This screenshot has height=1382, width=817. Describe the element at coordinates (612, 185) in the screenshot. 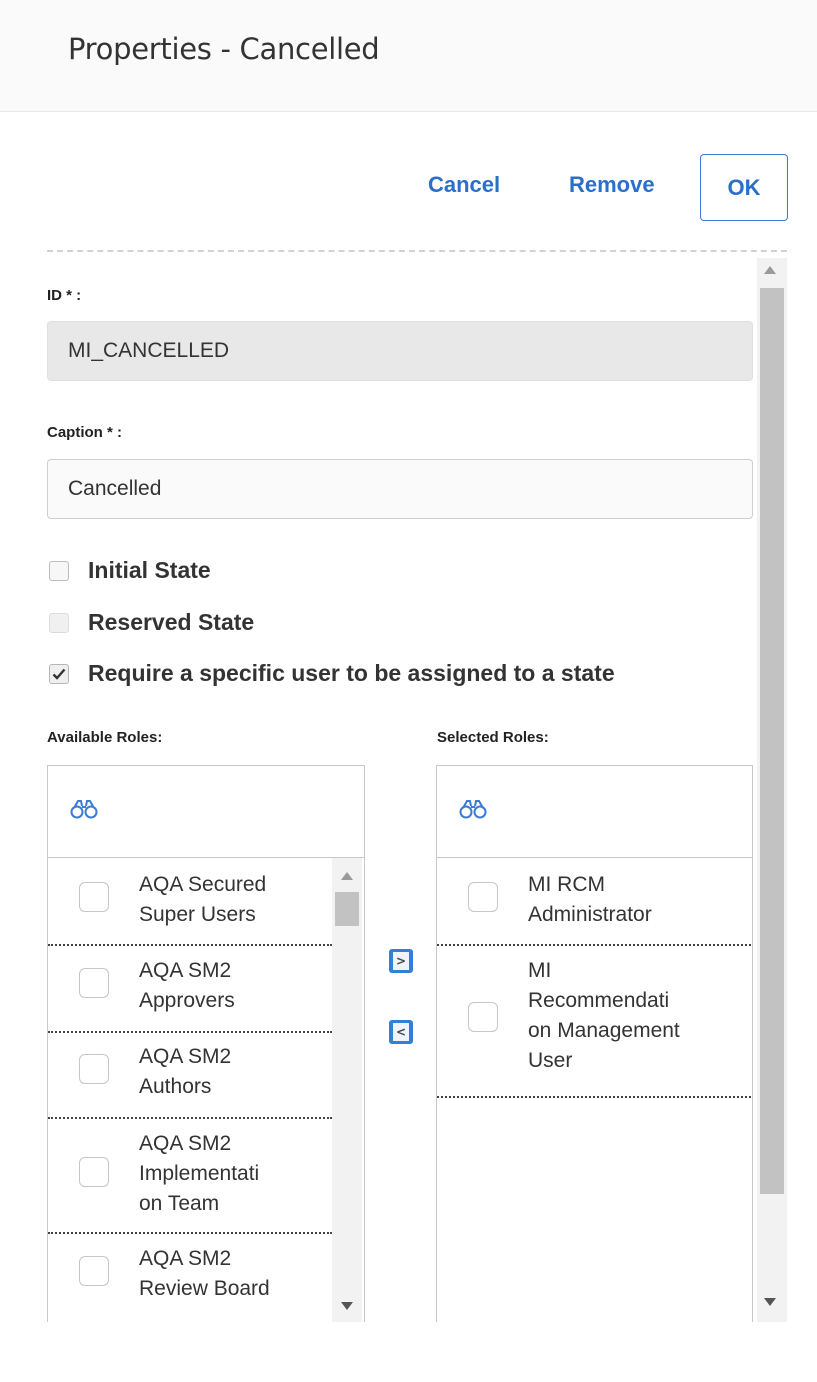

I see `remove-button: Remove` at that location.